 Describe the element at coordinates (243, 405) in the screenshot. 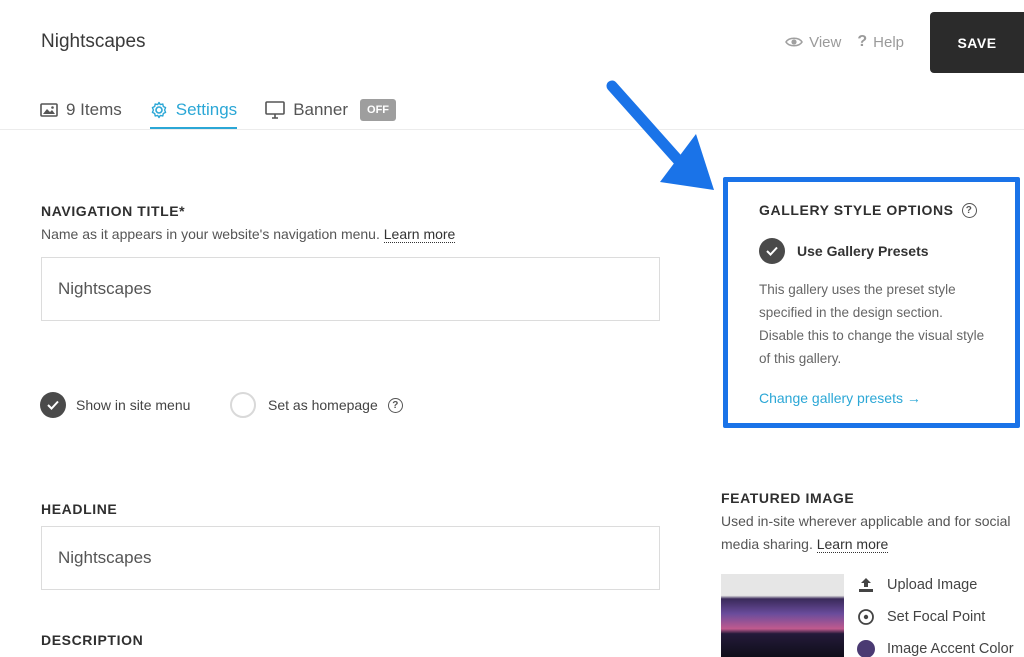

I see `set-homepage-checkbox` at that location.